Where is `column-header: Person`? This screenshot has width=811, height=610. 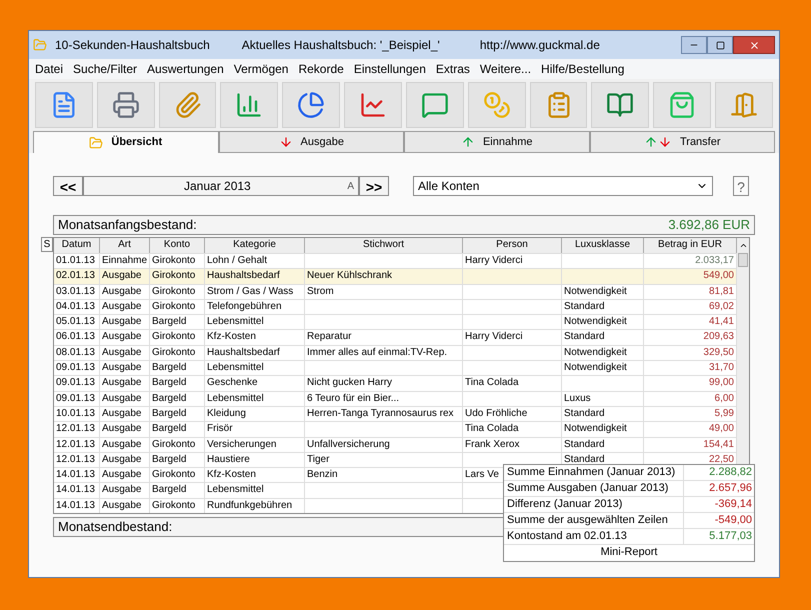
column-header: Person is located at coordinates (512, 245).